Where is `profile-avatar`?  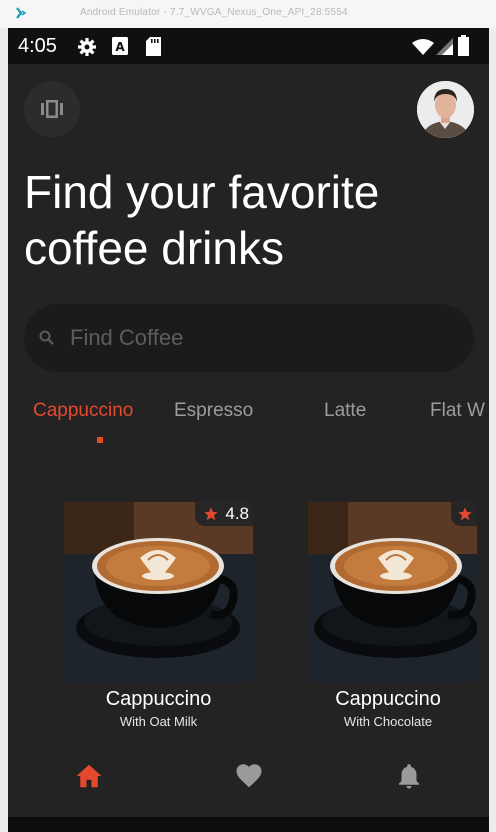 profile-avatar is located at coordinates (445, 109).